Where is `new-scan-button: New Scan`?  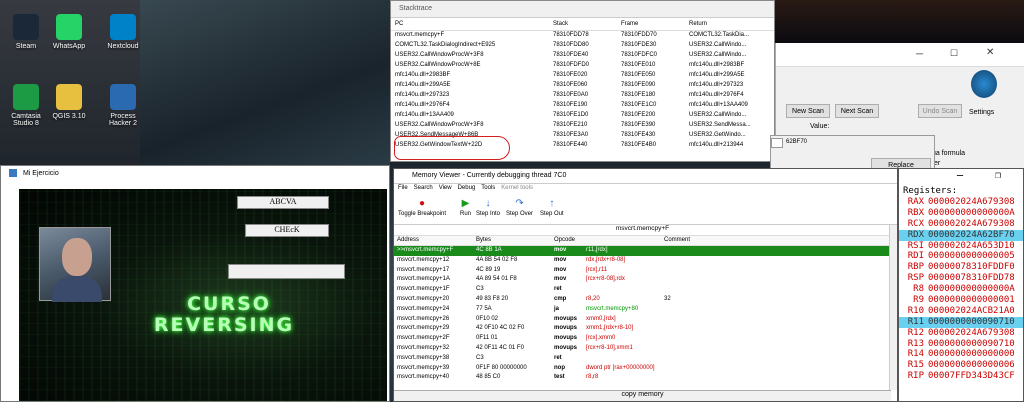 new-scan-button: New Scan is located at coordinates (808, 111).